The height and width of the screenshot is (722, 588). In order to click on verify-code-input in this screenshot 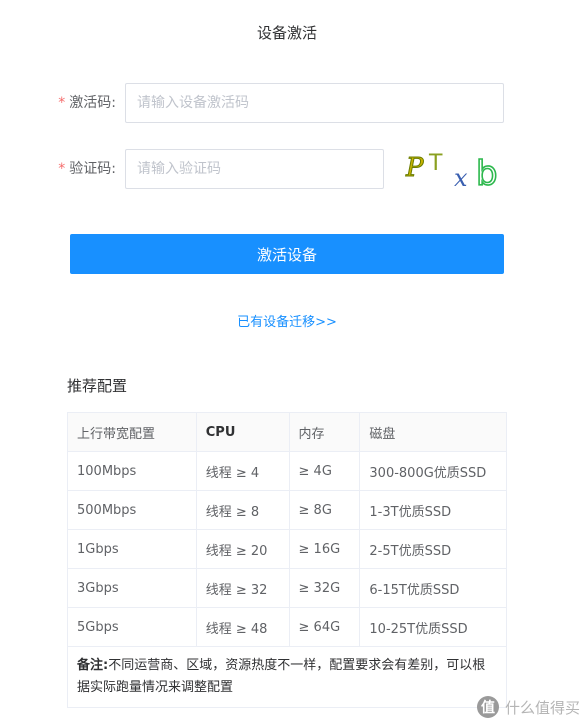, I will do `click(254, 169)`.